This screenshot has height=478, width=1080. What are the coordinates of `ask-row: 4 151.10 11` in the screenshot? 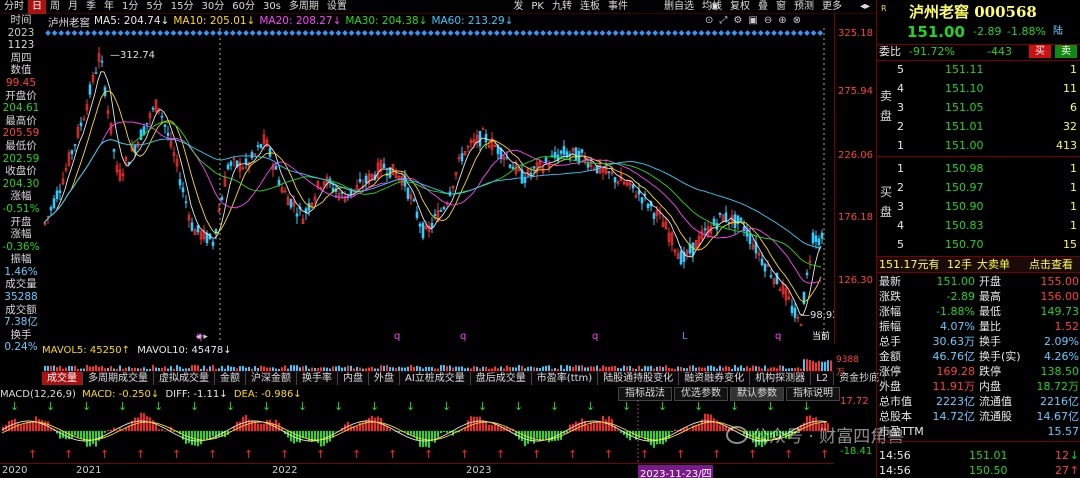 It's located at (978, 88).